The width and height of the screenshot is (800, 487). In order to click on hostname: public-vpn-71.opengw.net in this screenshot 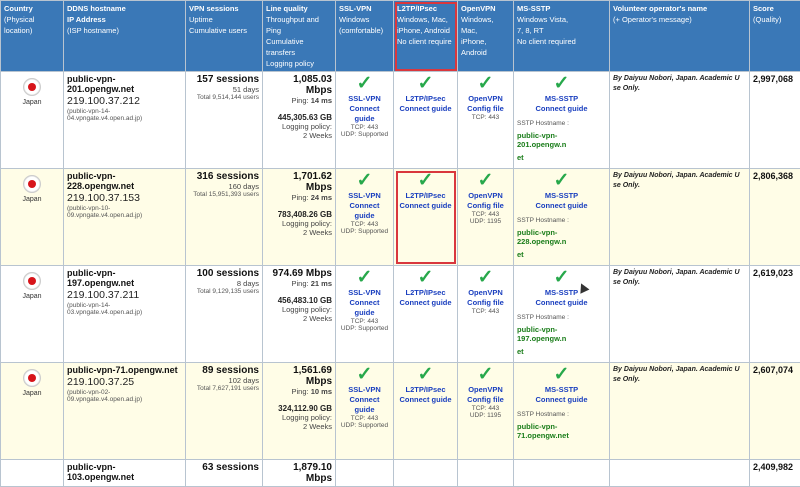, I will do `click(124, 370)`.